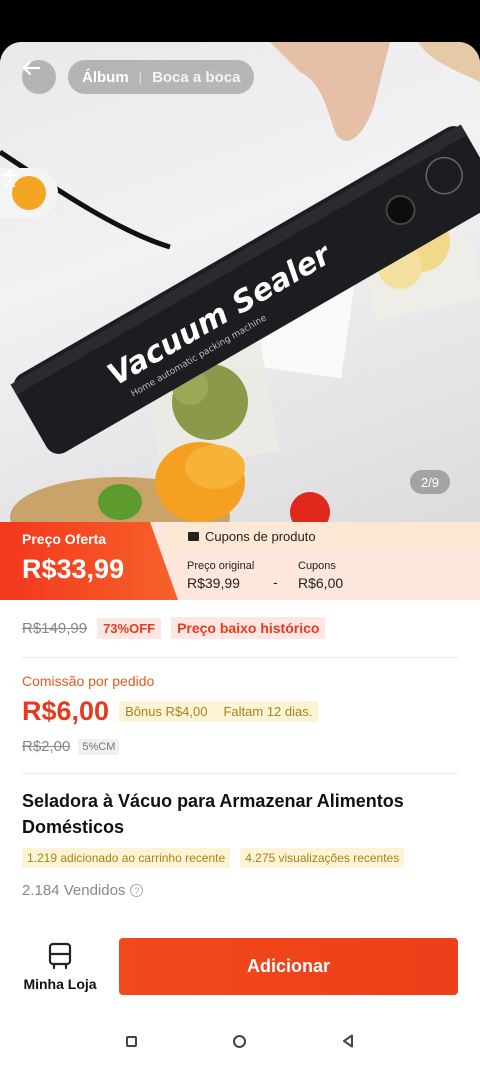 This screenshot has height=1066, width=480. Describe the element at coordinates (129, 628) in the screenshot. I see `percent-off-badge: 73%OFF` at that location.